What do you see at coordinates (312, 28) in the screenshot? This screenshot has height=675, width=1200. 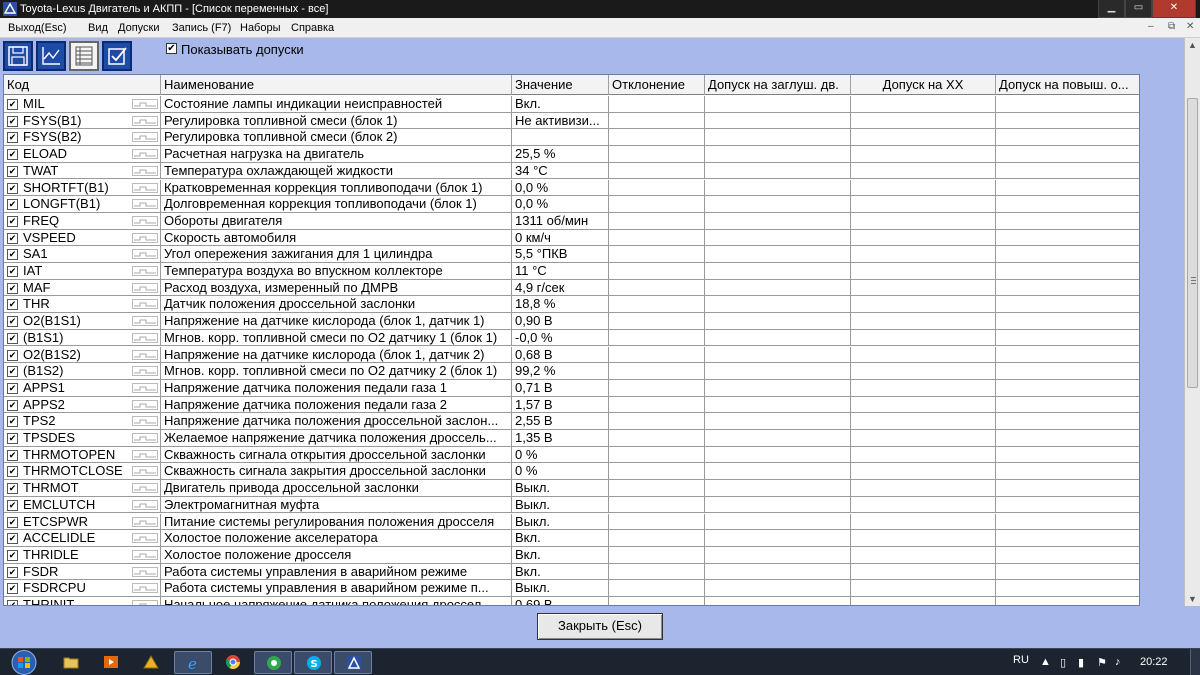 I see `menu-help: Справка` at bounding box center [312, 28].